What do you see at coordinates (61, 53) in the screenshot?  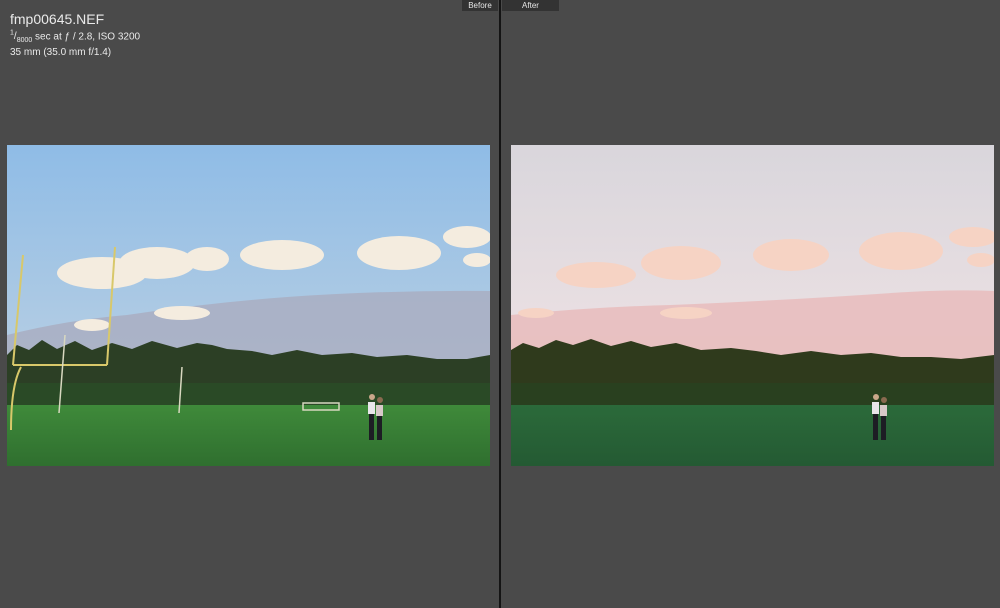 I see `lens-info: 35 mm (35.0 mm f/1.4)` at bounding box center [61, 53].